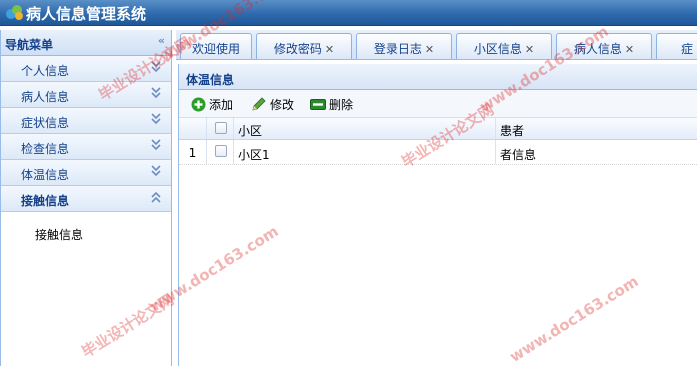 The height and width of the screenshot is (366, 697). Describe the element at coordinates (676, 46) in the screenshot. I see `tab-symptom: 症` at that location.